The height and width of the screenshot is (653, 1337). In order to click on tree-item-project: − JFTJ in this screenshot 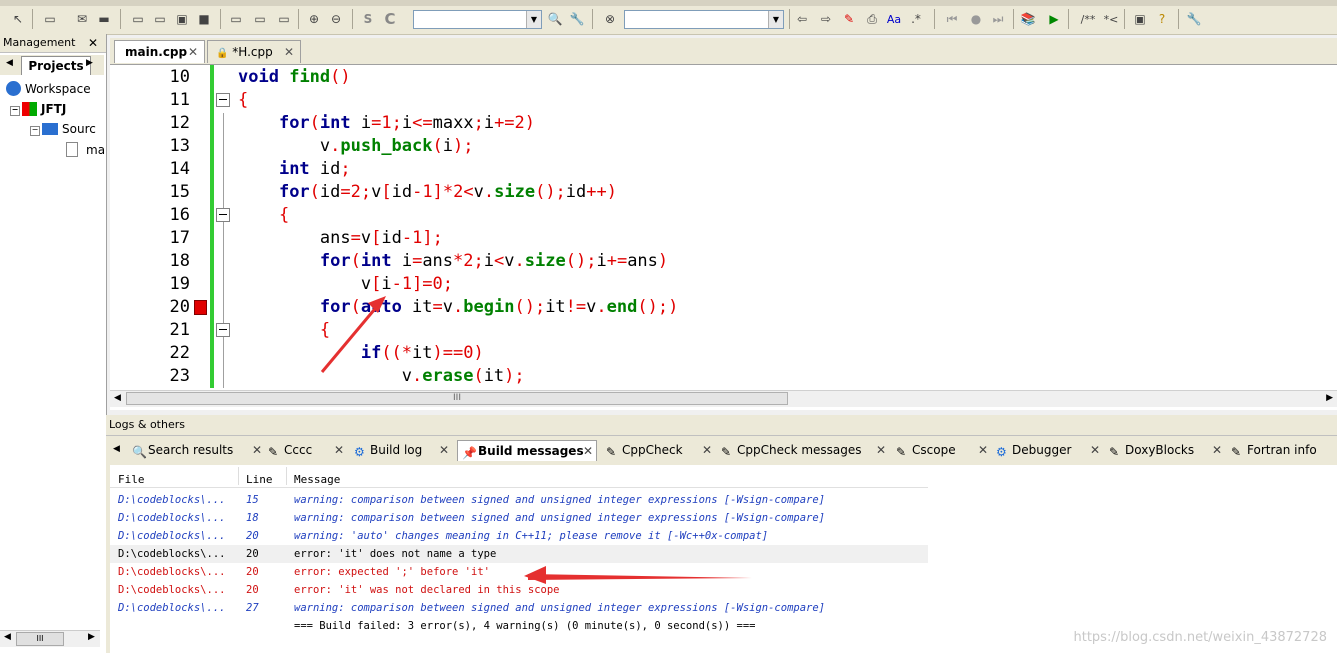, I will do `click(38, 109)`.